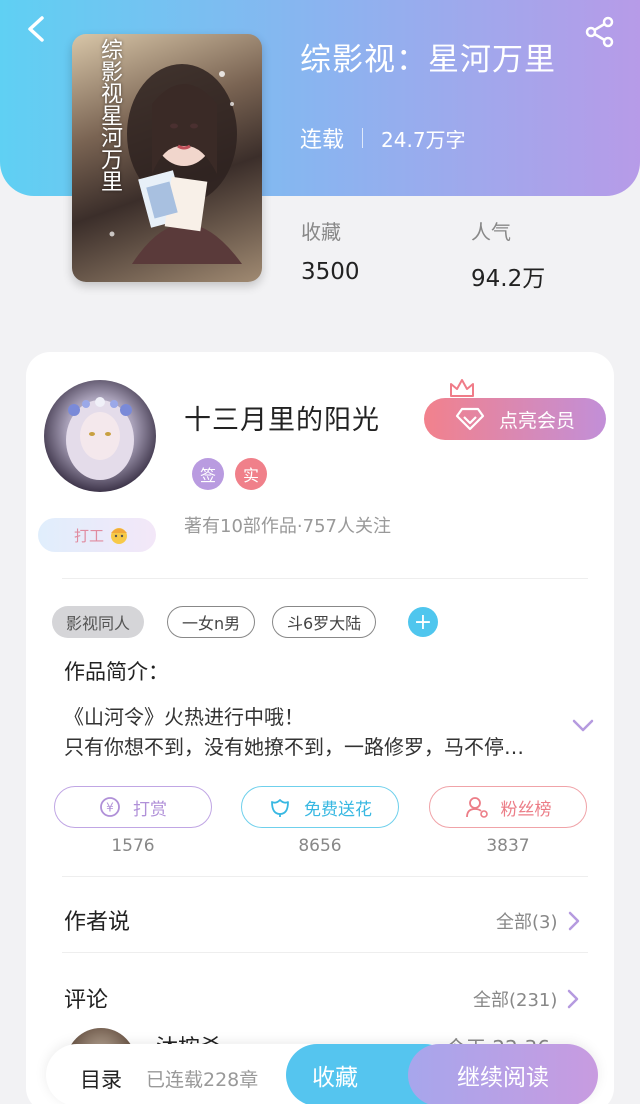  I want to click on author-work-tag: 打工, so click(97, 535).